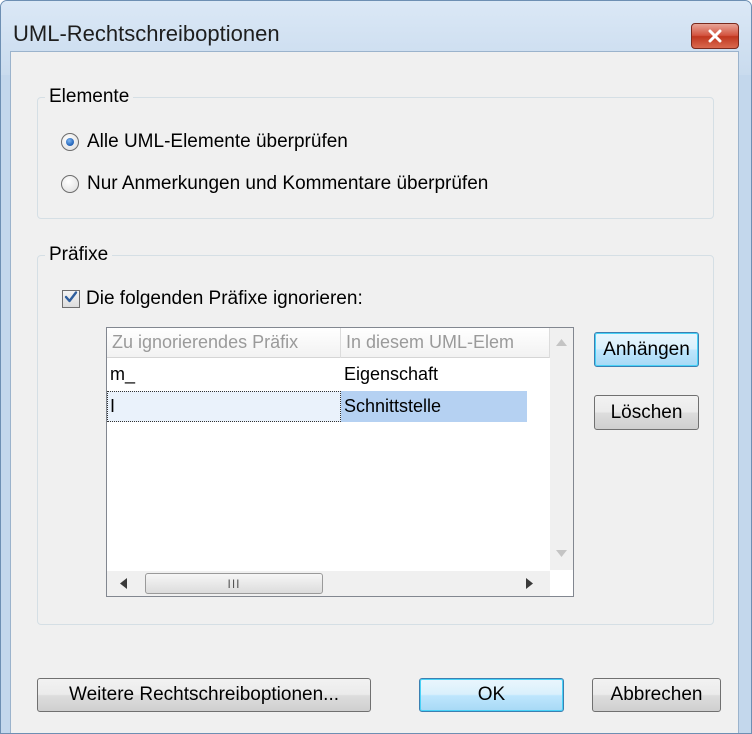  I want to click on radio-button, so click(70, 184).